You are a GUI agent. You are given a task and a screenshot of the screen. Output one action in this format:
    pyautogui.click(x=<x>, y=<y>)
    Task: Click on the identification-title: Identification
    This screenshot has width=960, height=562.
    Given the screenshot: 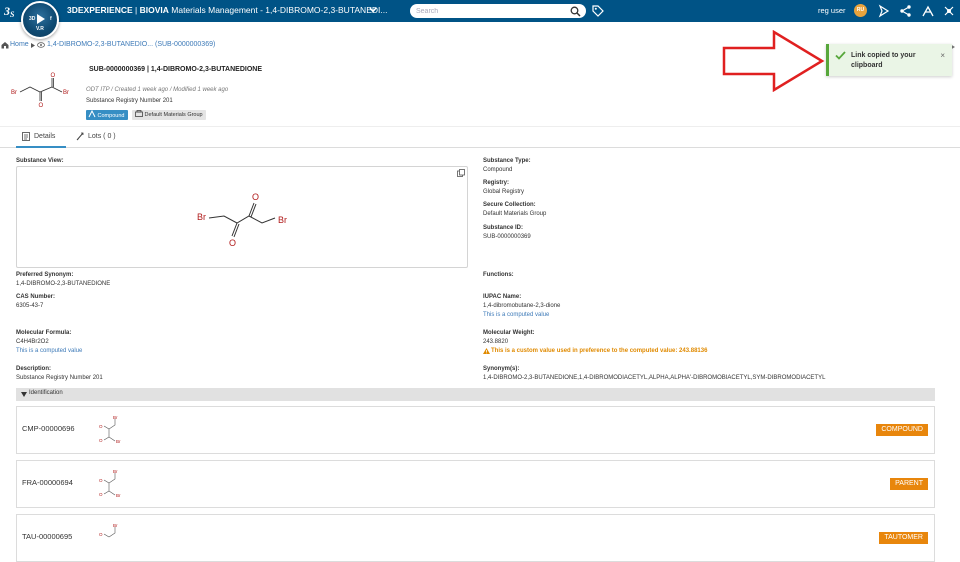 What is the action you would take?
    pyautogui.click(x=46, y=393)
    